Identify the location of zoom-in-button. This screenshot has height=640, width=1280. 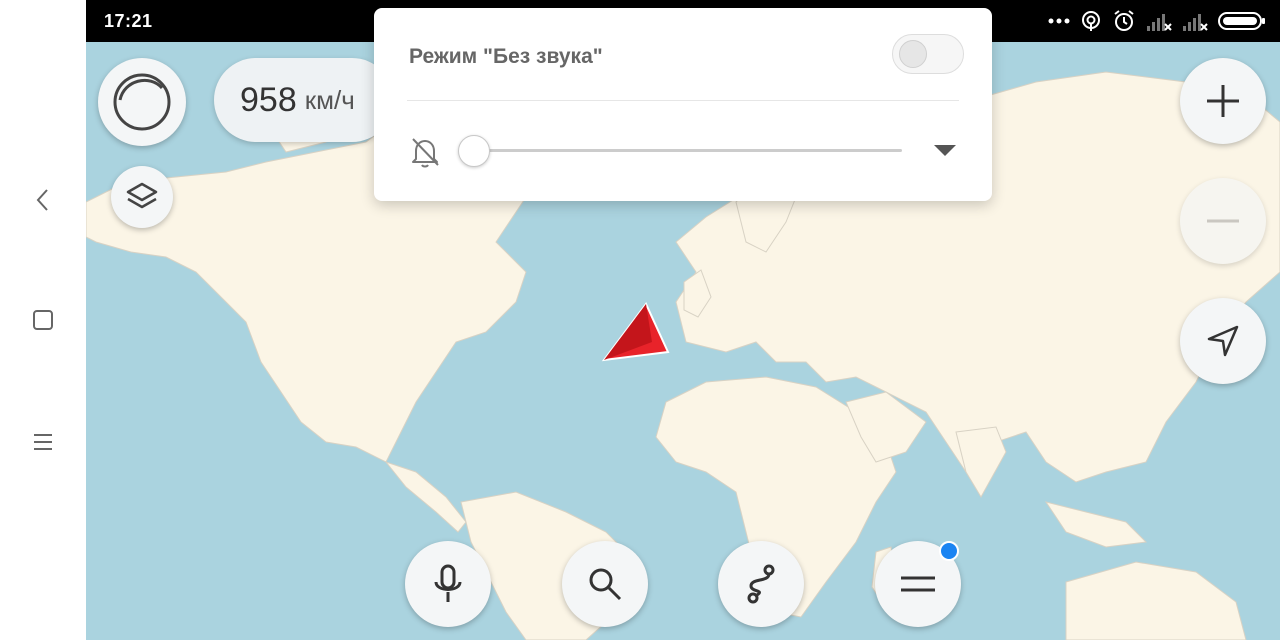
(1223, 101).